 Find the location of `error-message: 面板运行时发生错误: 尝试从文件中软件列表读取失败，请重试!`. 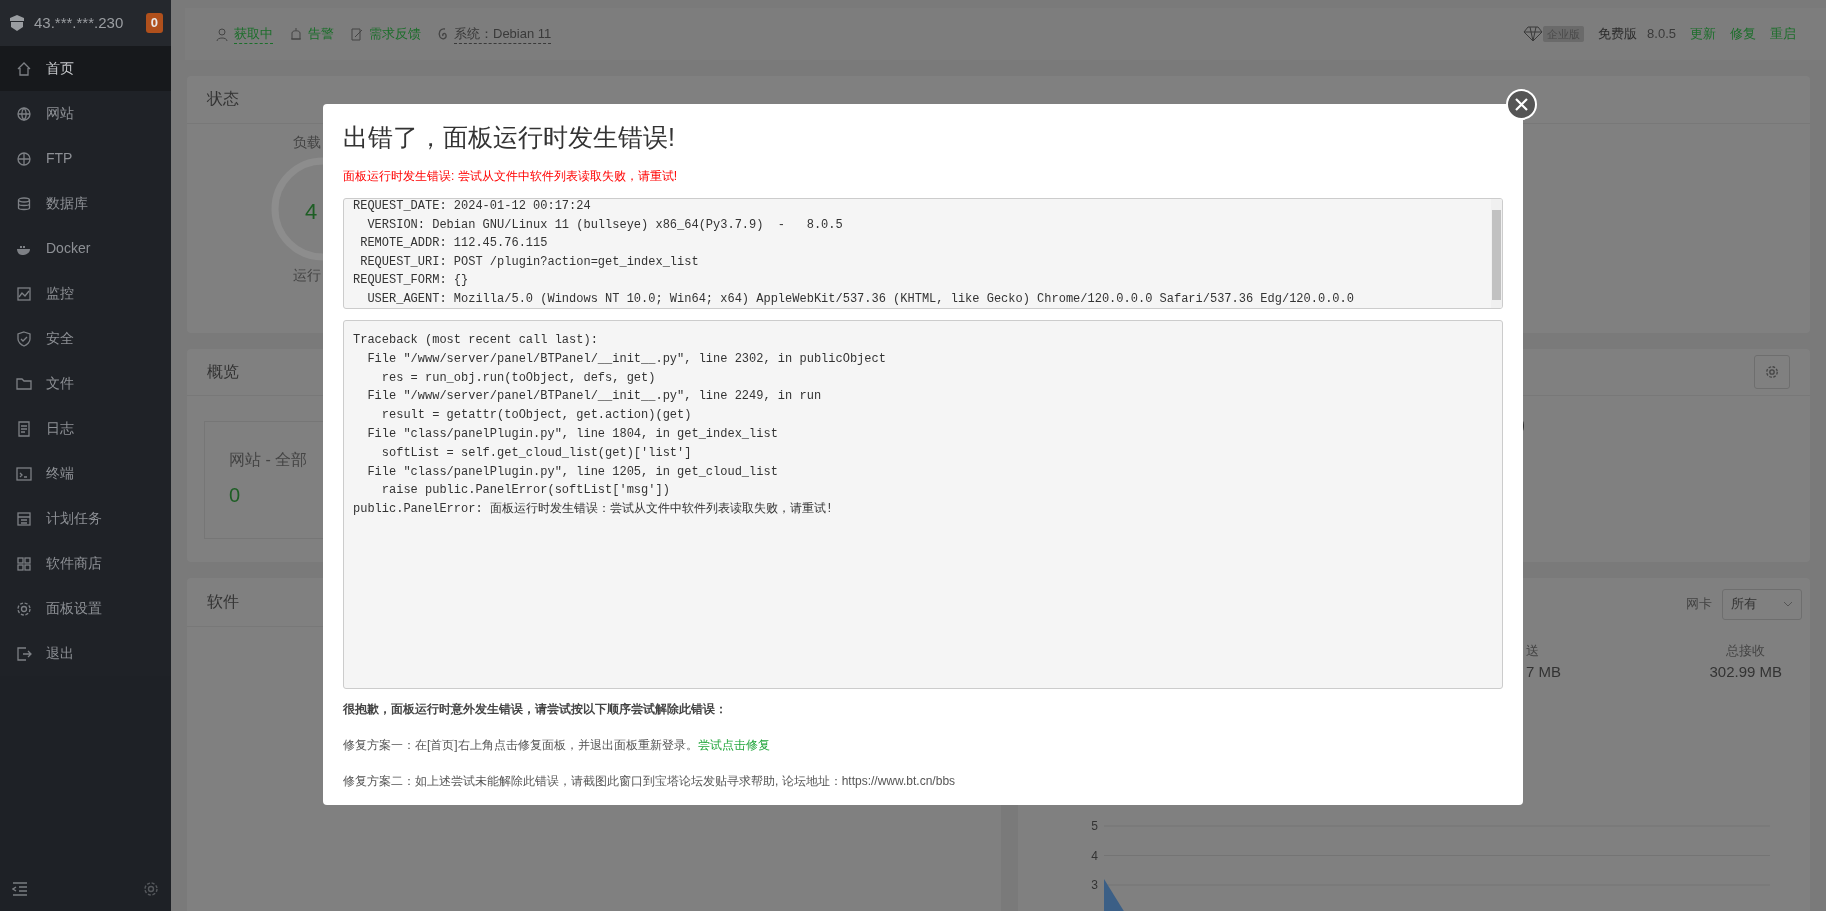

error-message: 面板运行时发生错误: 尝试从文件中软件列表读取失败，请重试! is located at coordinates (510, 176).